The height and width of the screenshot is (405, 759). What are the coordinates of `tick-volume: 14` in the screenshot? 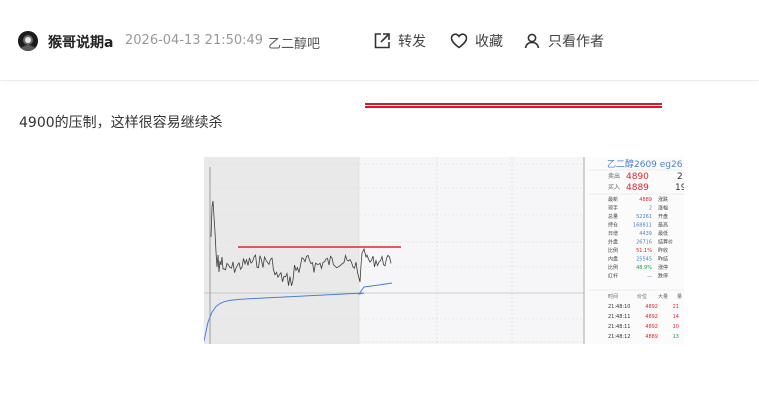 It's located at (676, 317).